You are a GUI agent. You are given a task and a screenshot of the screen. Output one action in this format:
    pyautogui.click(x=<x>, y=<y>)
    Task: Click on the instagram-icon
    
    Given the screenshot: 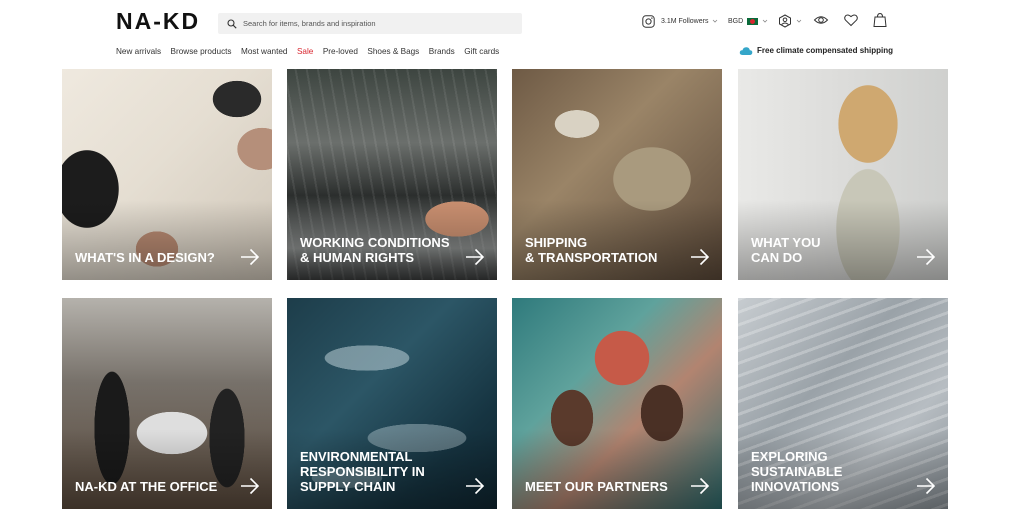 What is the action you would take?
    pyautogui.click(x=648, y=21)
    